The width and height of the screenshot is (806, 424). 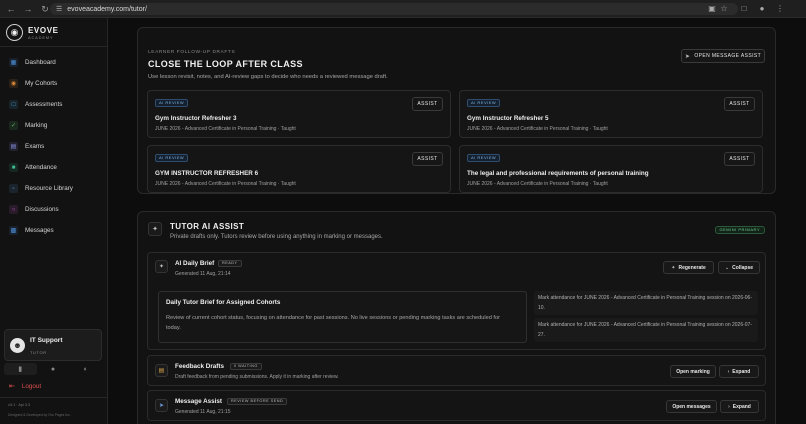 I want to click on sidebar-item-label: Dashboard, so click(x=40, y=62).